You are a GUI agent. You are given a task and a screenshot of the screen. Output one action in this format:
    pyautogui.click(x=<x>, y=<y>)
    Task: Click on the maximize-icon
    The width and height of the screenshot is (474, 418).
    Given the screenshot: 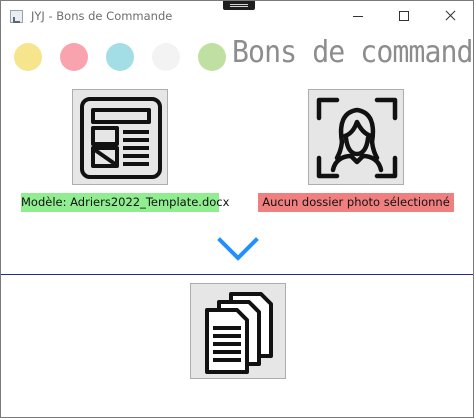 What is the action you would take?
    pyautogui.click(x=404, y=16)
    